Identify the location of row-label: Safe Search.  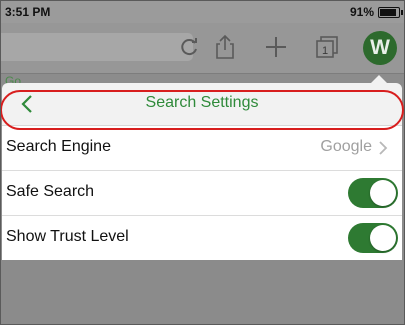
(50, 191).